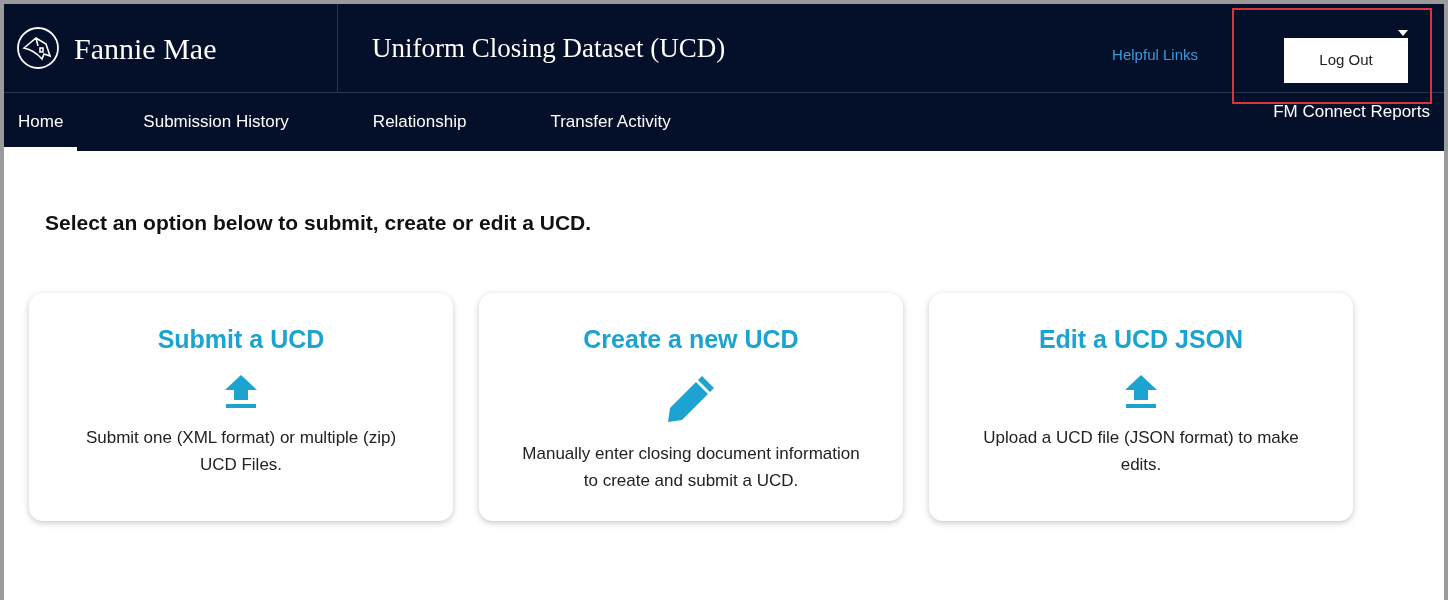 Image resolution: width=1448 pixels, height=600 pixels. I want to click on pencil-icon, so click(691, 399).